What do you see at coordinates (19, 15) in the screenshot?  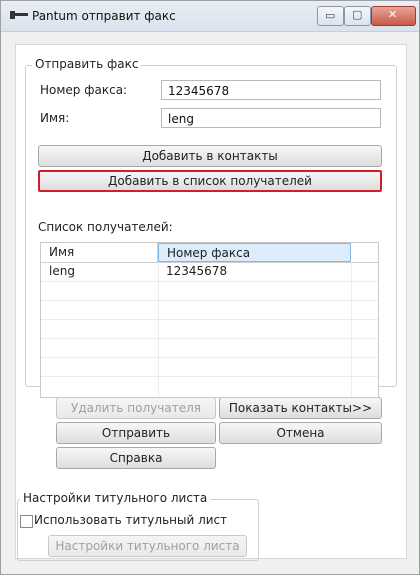 I see `pantum-app-icon` at bounding box center [19, 15].